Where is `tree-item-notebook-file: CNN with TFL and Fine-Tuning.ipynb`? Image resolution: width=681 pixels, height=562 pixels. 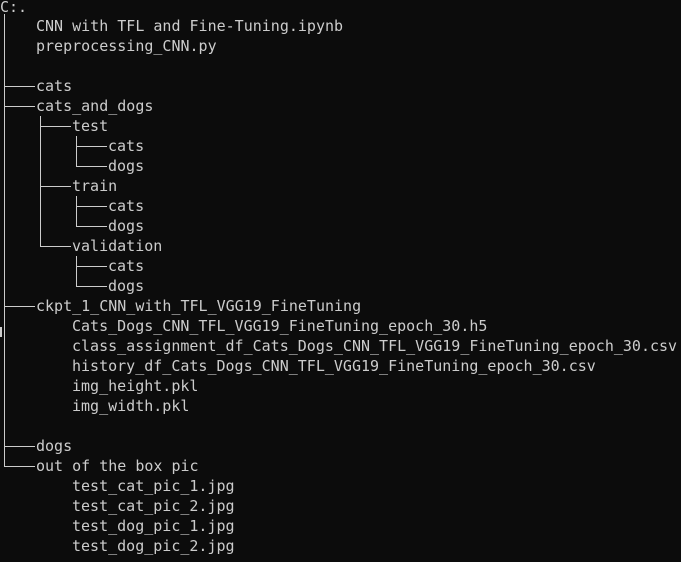 tree-item-notebook-file: CNN with TFL and Fine-Tuning.ipynb is located at coordinates (190, 26).